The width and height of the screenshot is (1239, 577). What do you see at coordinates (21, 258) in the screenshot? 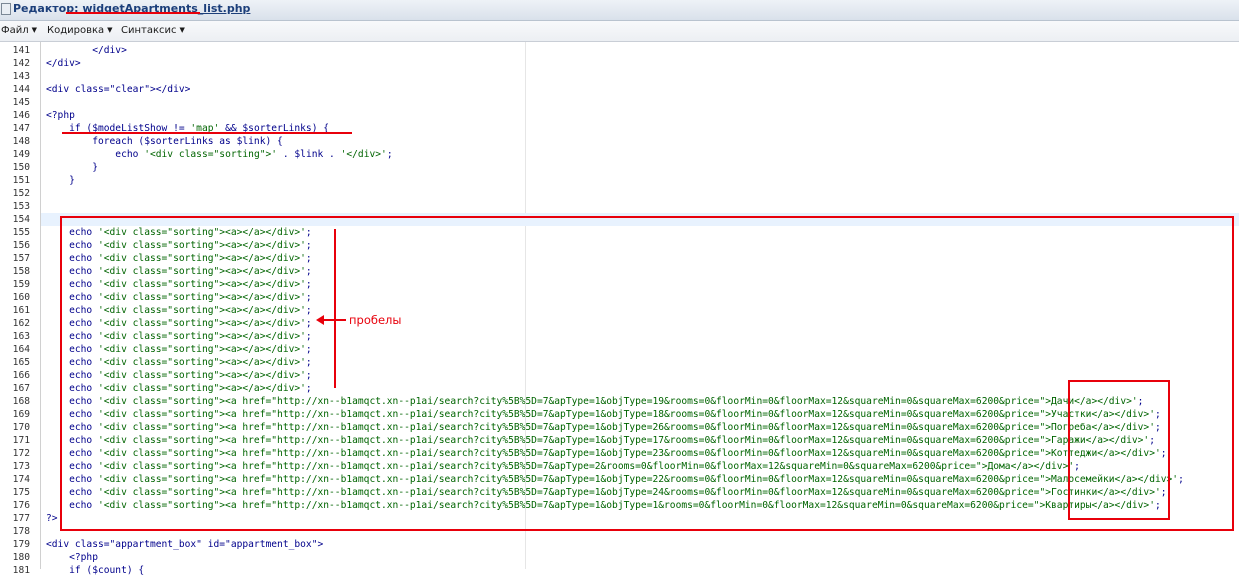
I see `line-number: 157` at bounding box center [21, 258].